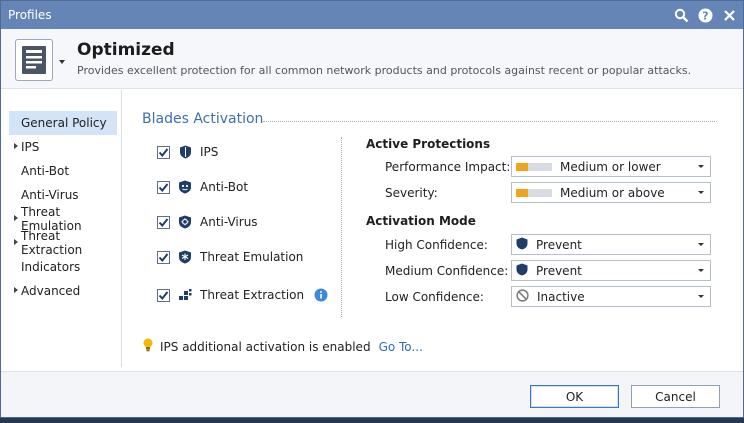 This screenshot has height=423, width=744. Describe the element at coordinates (163, 222) in the screenshot. I see `blade-anti-virus-checkbox` at that location.